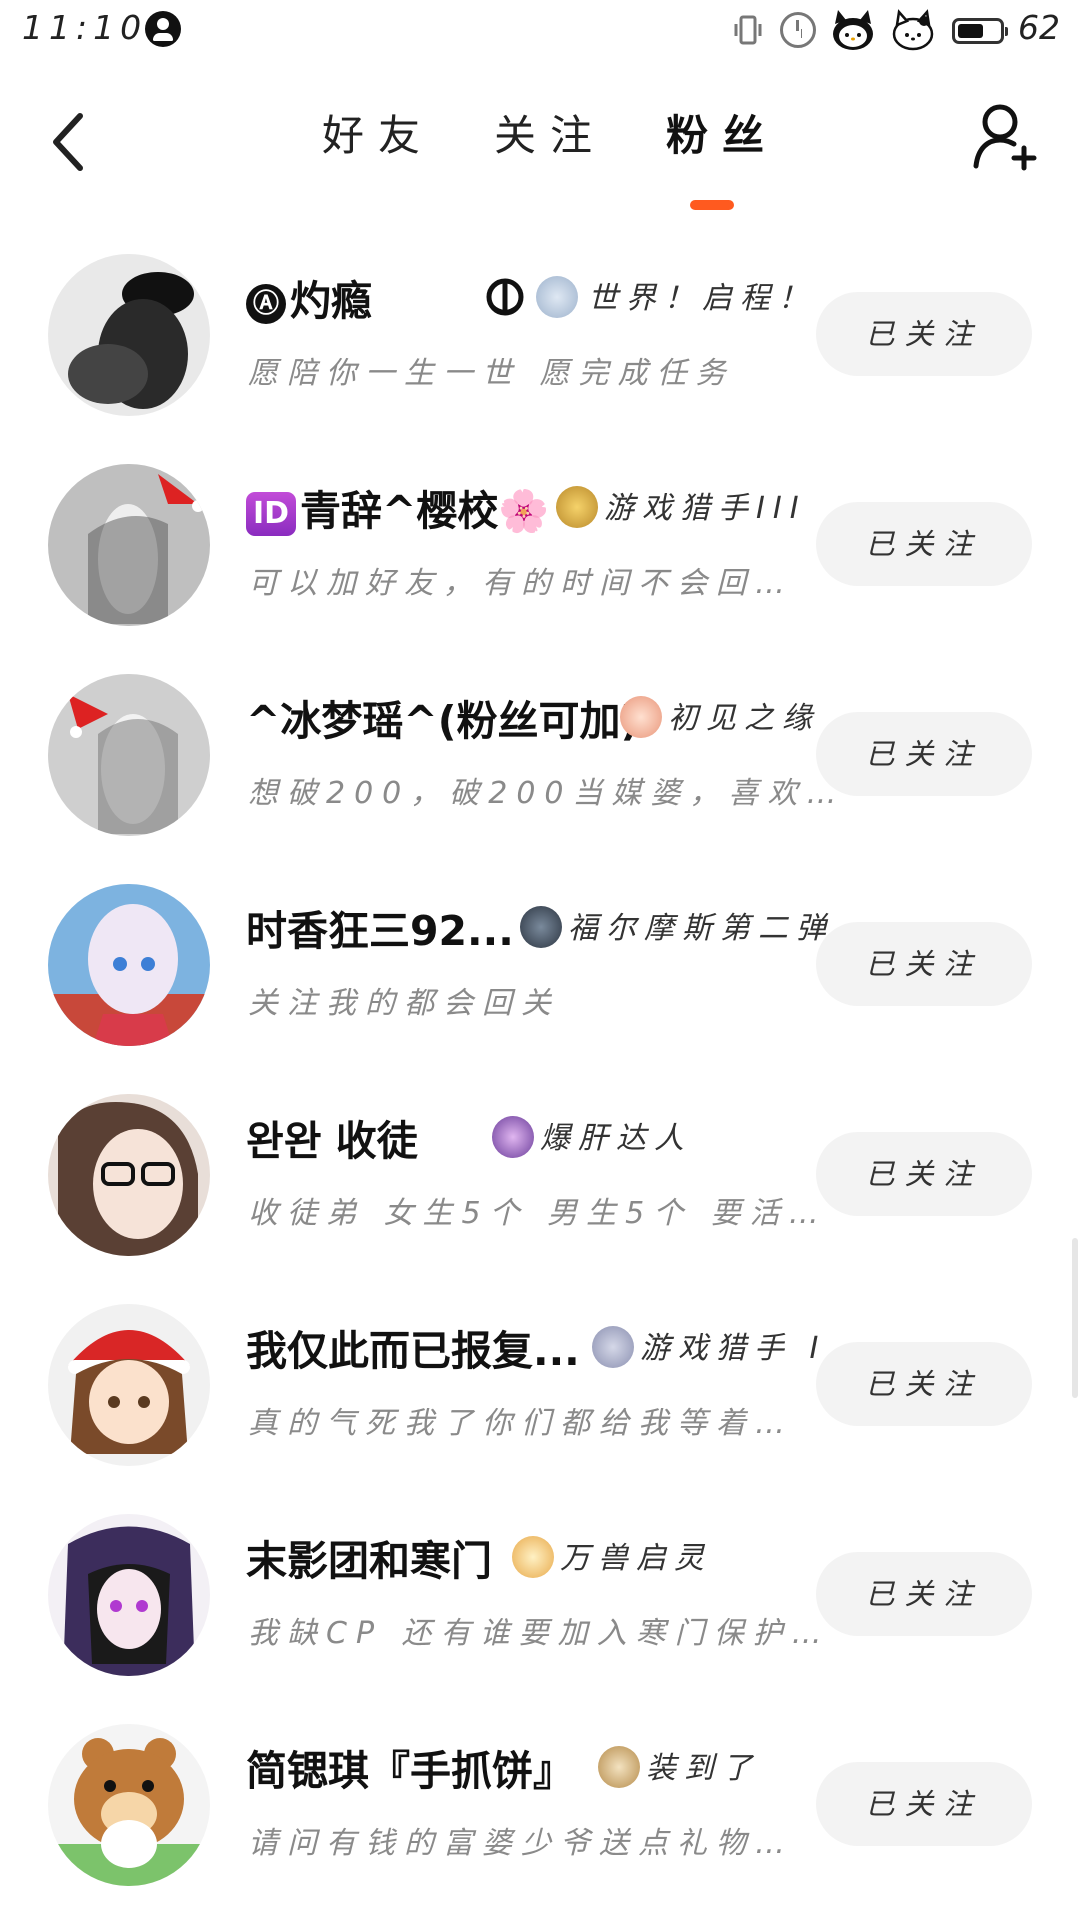  I want to click on follower-name: Ⓐ 灼瘾, so click(309, 301).